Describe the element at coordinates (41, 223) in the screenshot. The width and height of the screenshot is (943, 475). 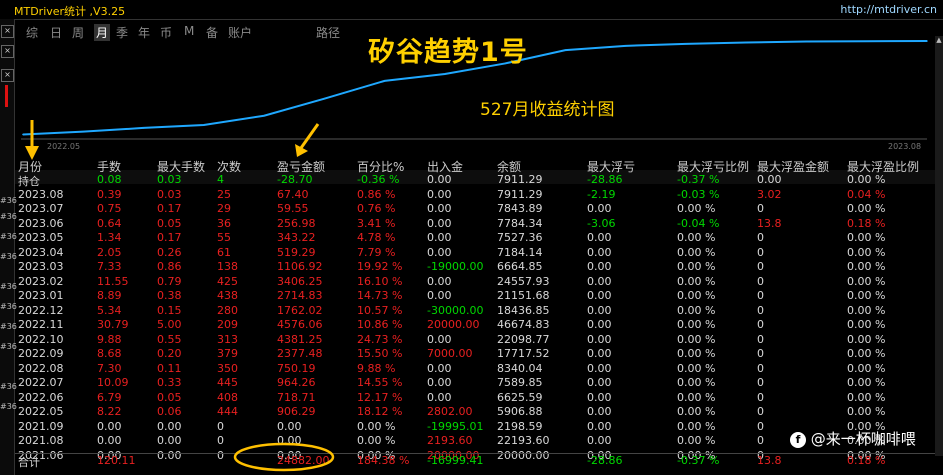
I see `row-month: 2023.06` at that location.